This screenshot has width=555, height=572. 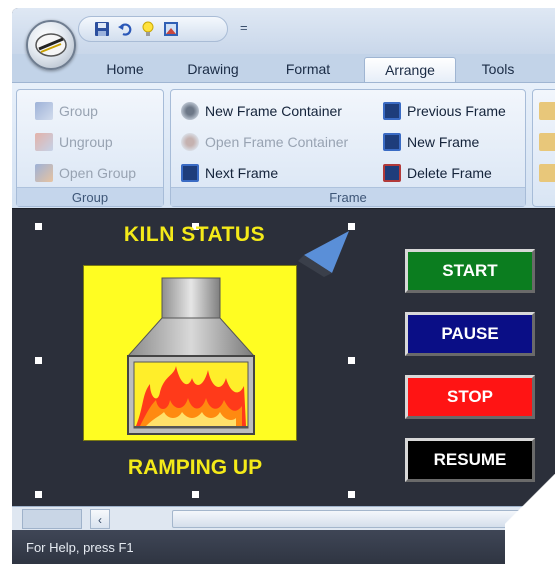 What do you see at coordinates (348, 196) in the screenshot?
I see `frame-section-label: Frame` at bounding box center [348, 196].